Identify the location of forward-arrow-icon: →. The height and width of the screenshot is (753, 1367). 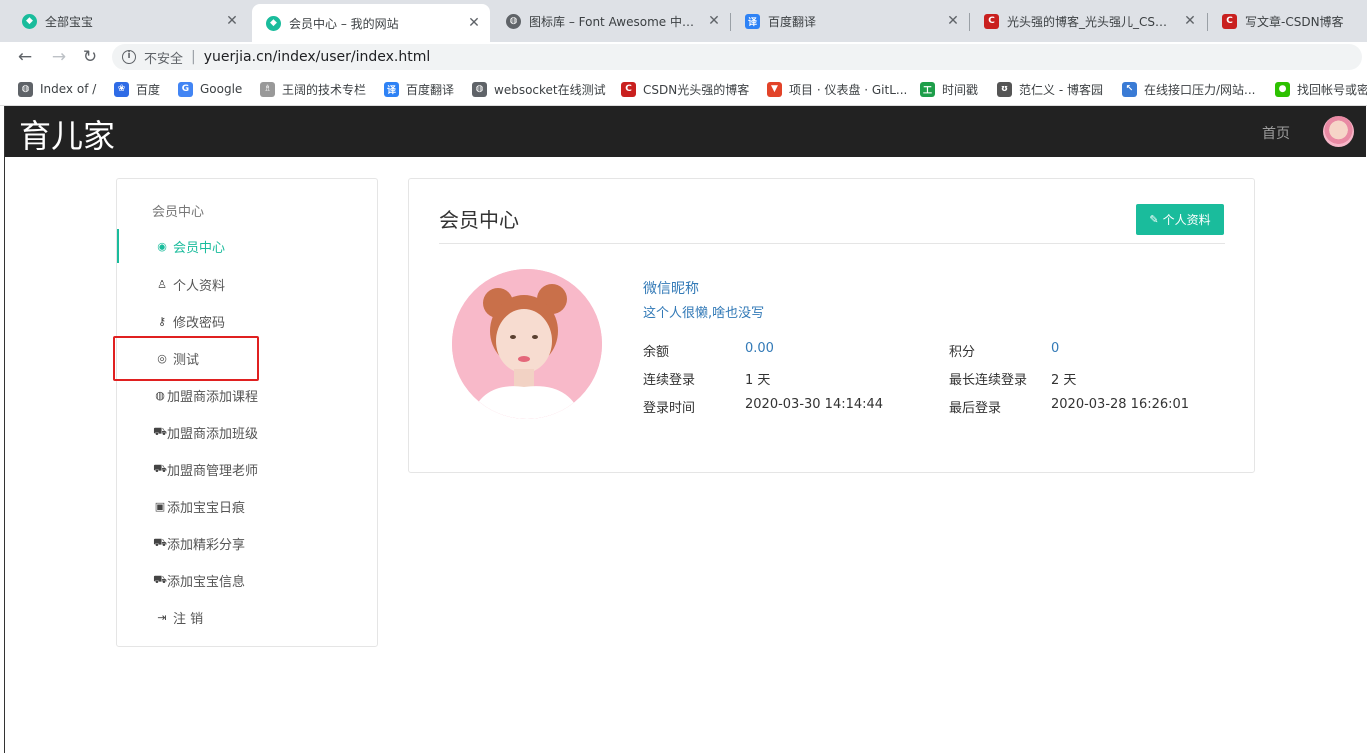
(59, 57).